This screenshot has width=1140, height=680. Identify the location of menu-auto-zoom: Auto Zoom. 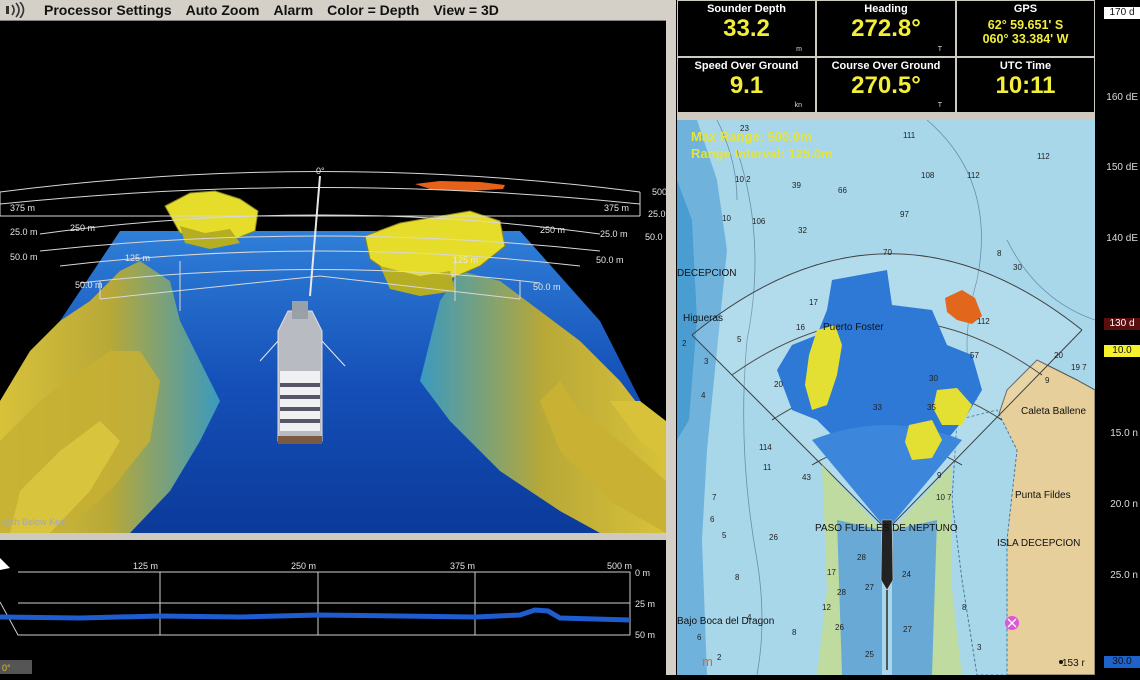
(223, 10).